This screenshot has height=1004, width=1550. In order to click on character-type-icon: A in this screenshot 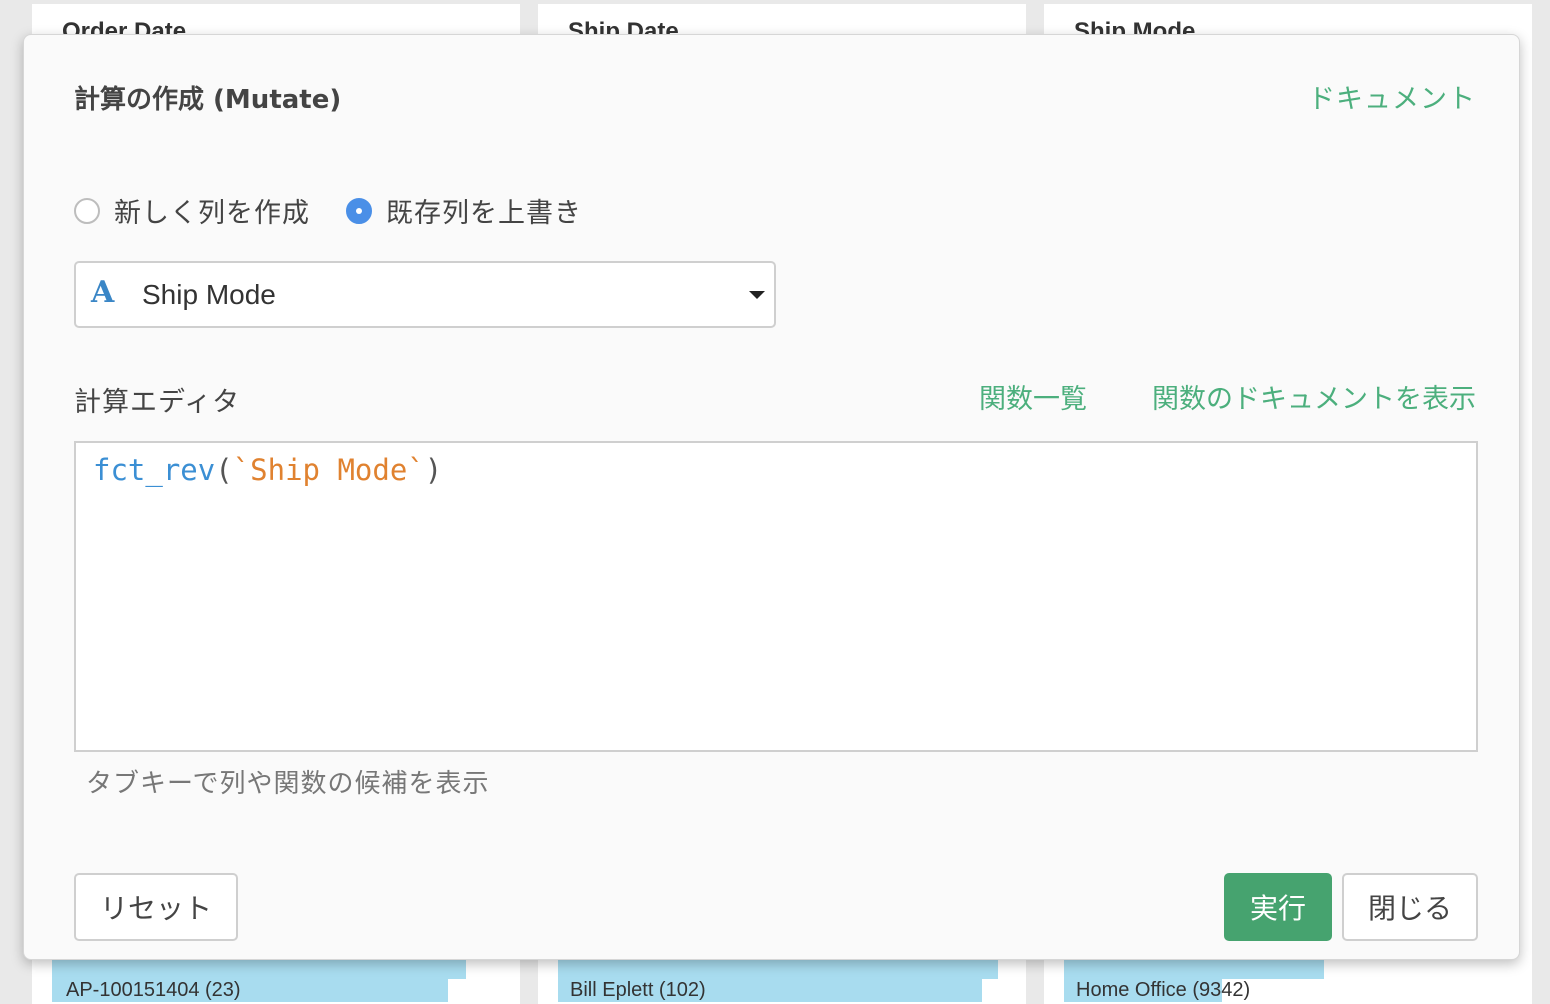, I will do `click(103, 292)`.